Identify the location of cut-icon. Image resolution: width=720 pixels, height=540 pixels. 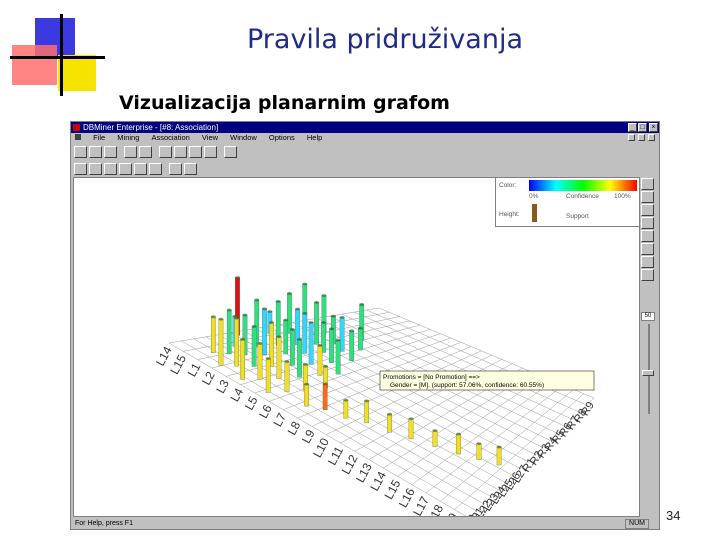
(145, 152).